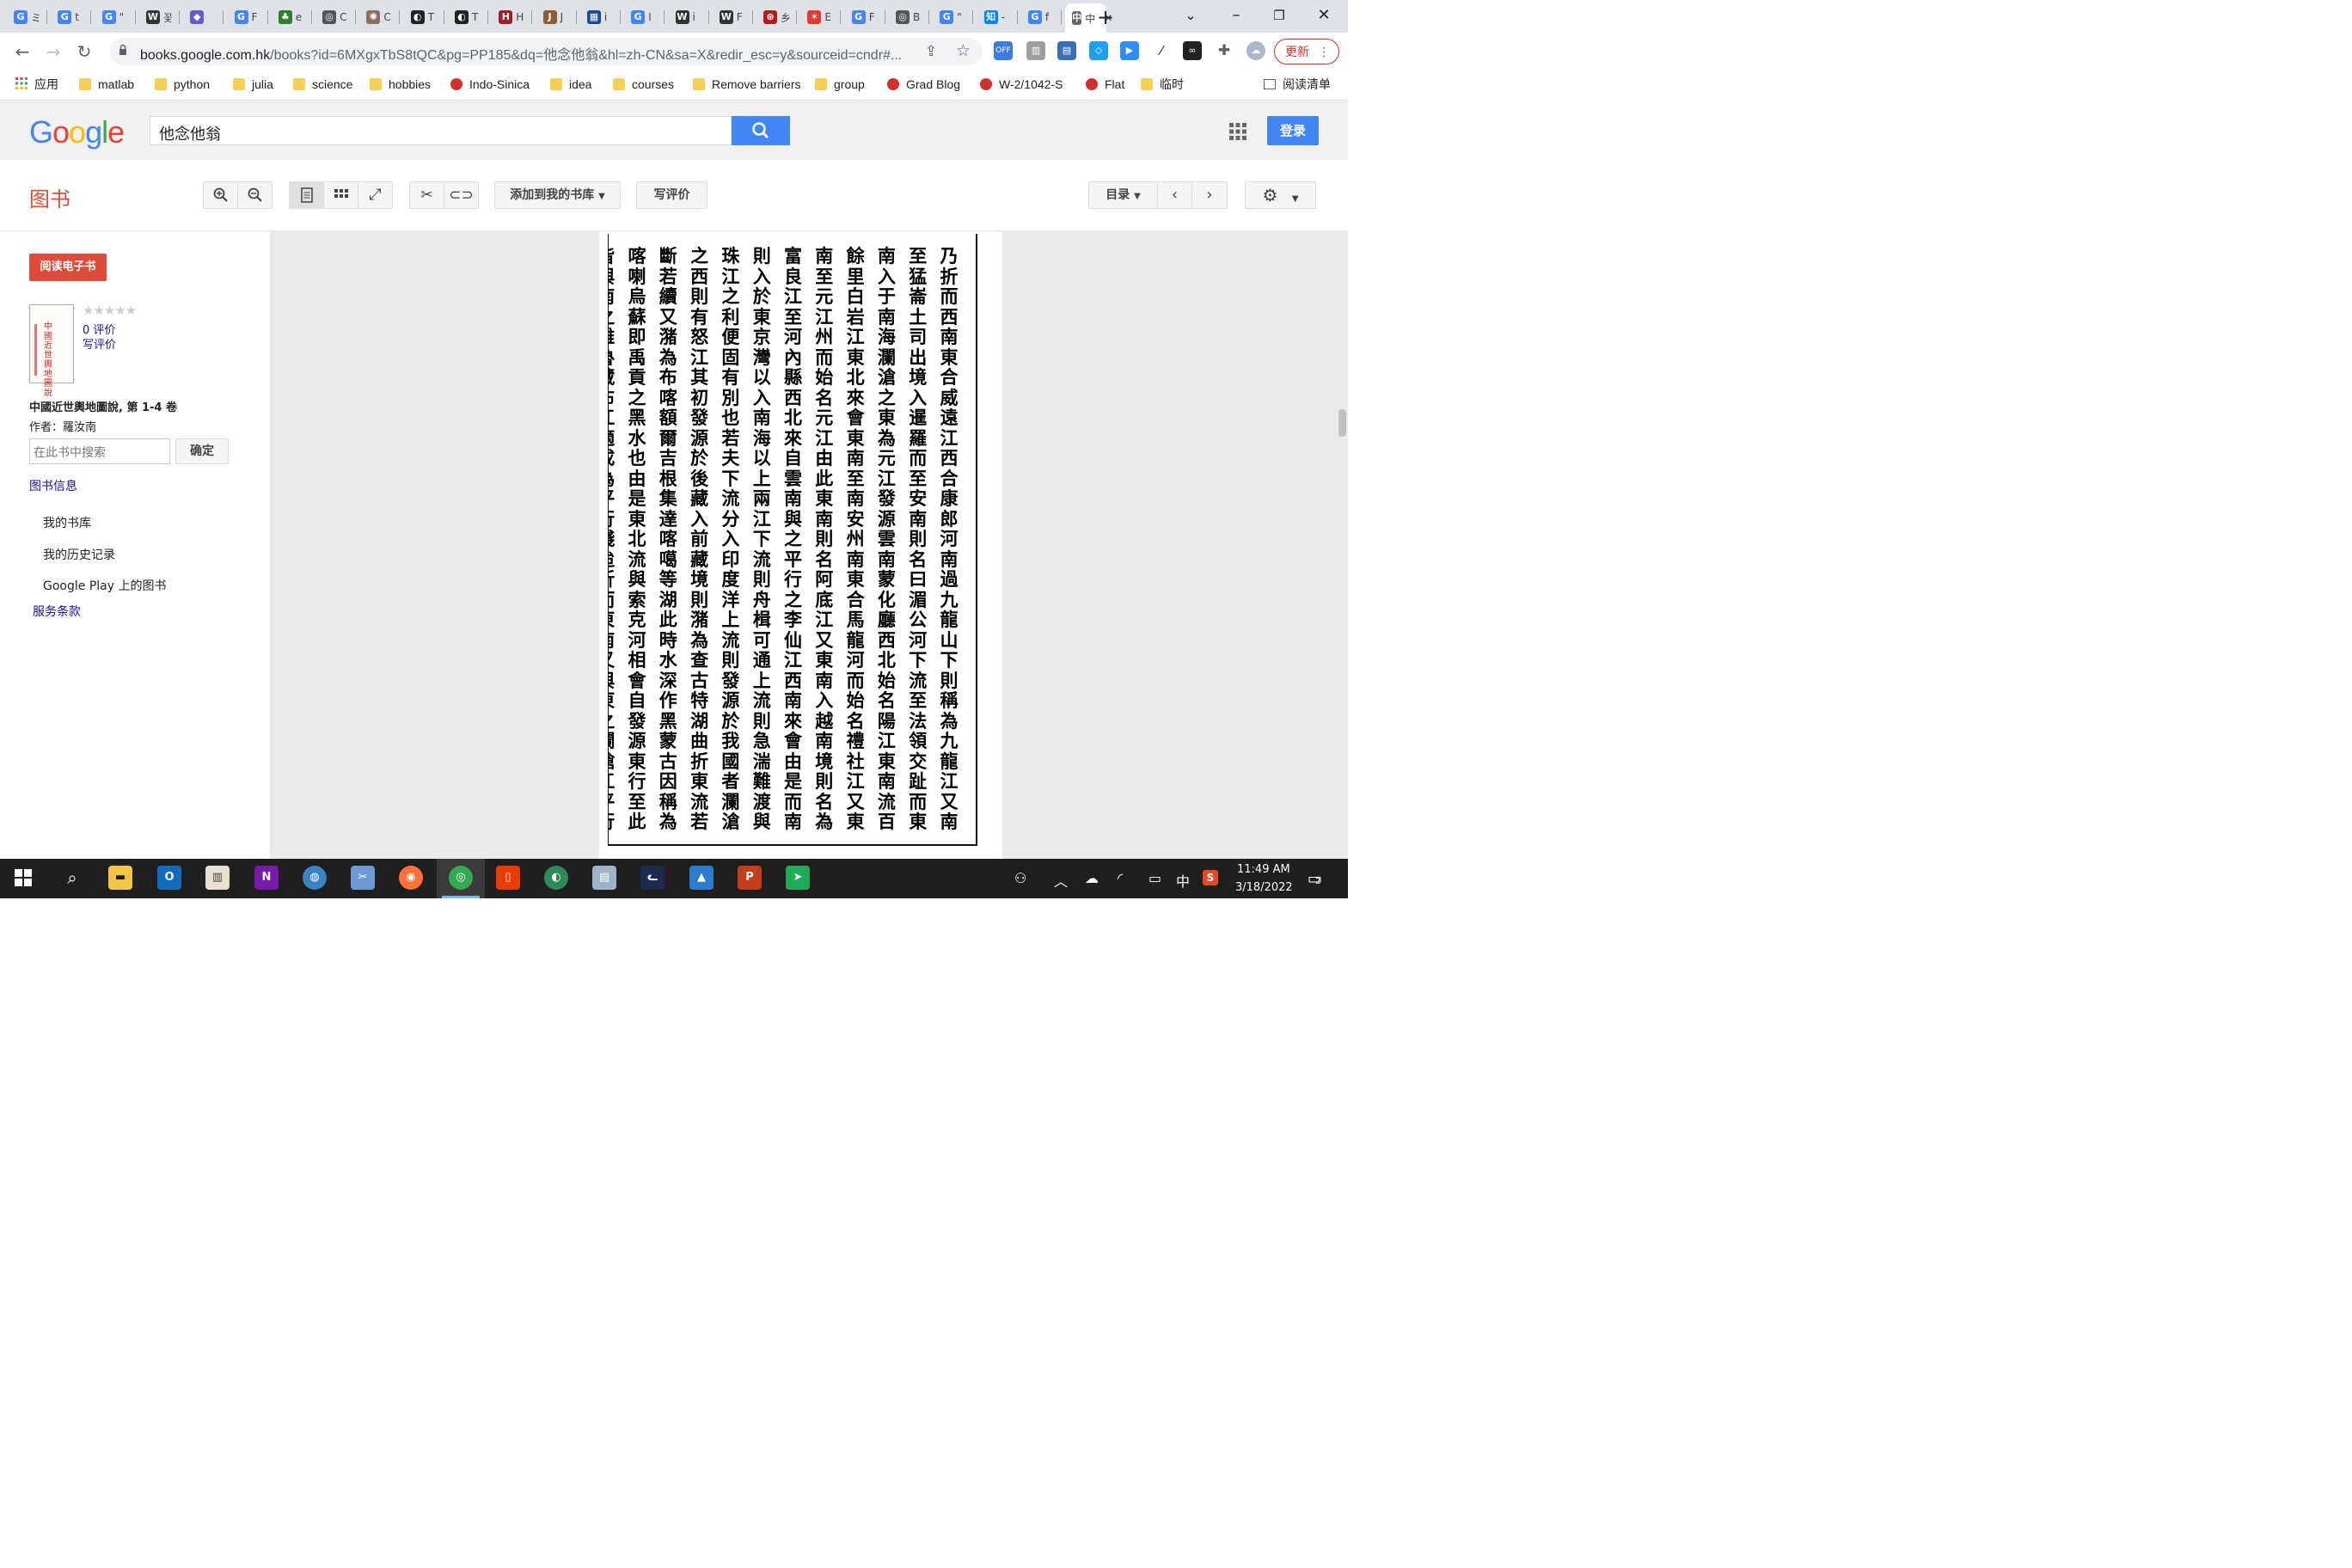  Describe the element at coordinates (644, 17) in the screenshot. I see `browser-tab: GI` at that location.